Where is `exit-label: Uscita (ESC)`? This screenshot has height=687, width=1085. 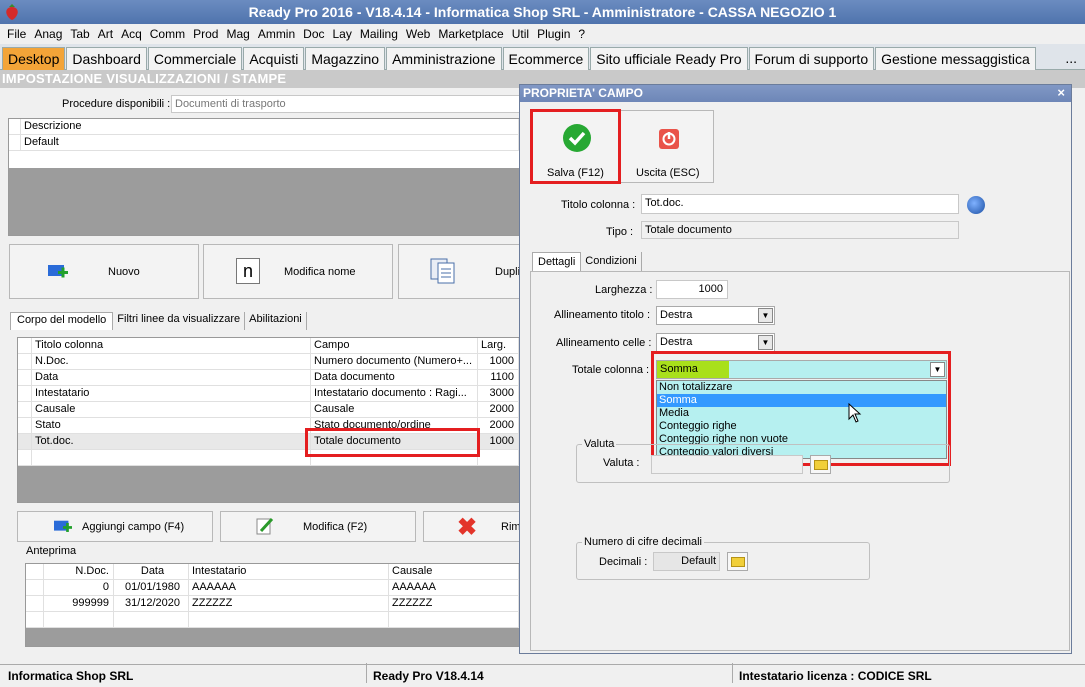
exit-label: Uscita (ESC) is located at coordinates (668, 173).